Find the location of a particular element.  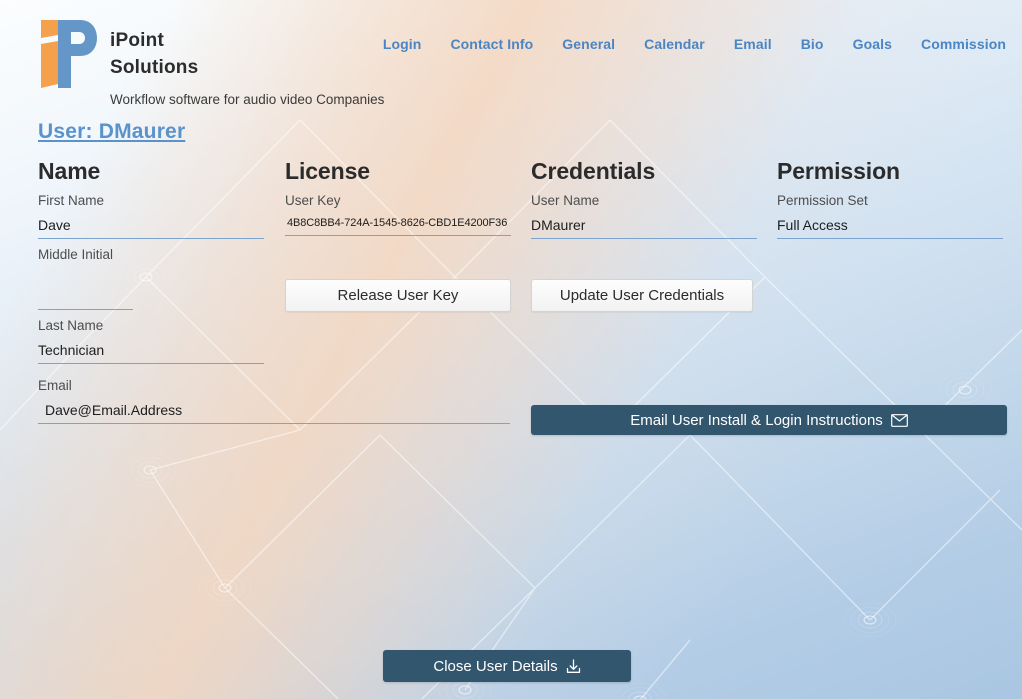

logo-wordmark: iPoint Solutions is located at coordinates (154, 54).